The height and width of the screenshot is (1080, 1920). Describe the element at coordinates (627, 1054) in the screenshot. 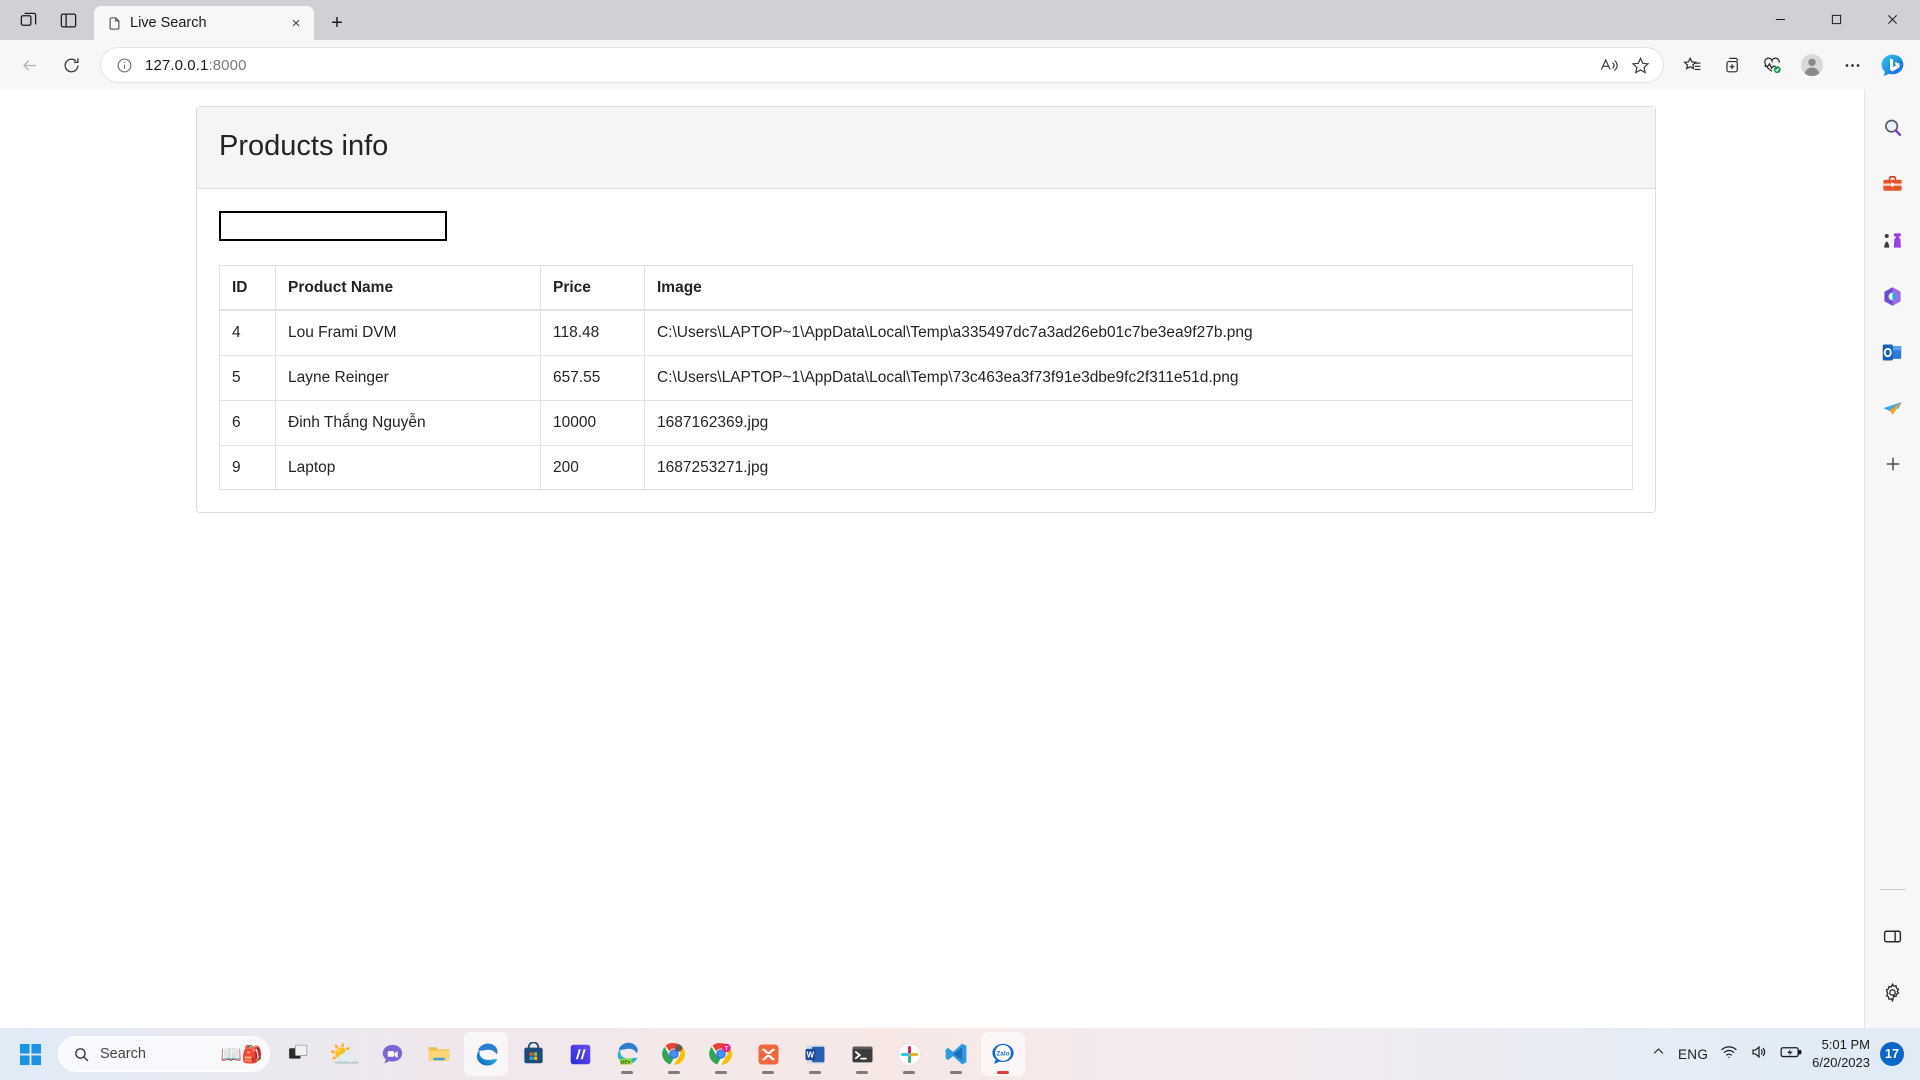

I see `edge-dev-icon: DEV` at that location.